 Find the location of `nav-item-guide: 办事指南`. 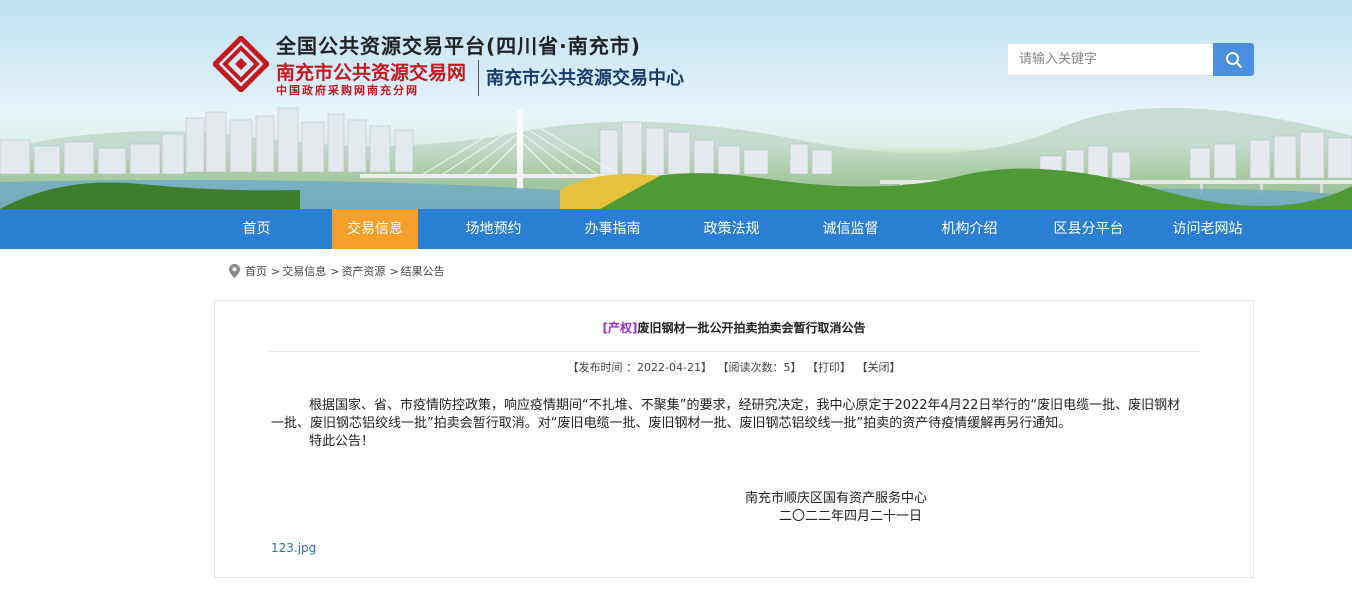

nav-item-guide: 办事指南 is located at coordinates (612, 229).